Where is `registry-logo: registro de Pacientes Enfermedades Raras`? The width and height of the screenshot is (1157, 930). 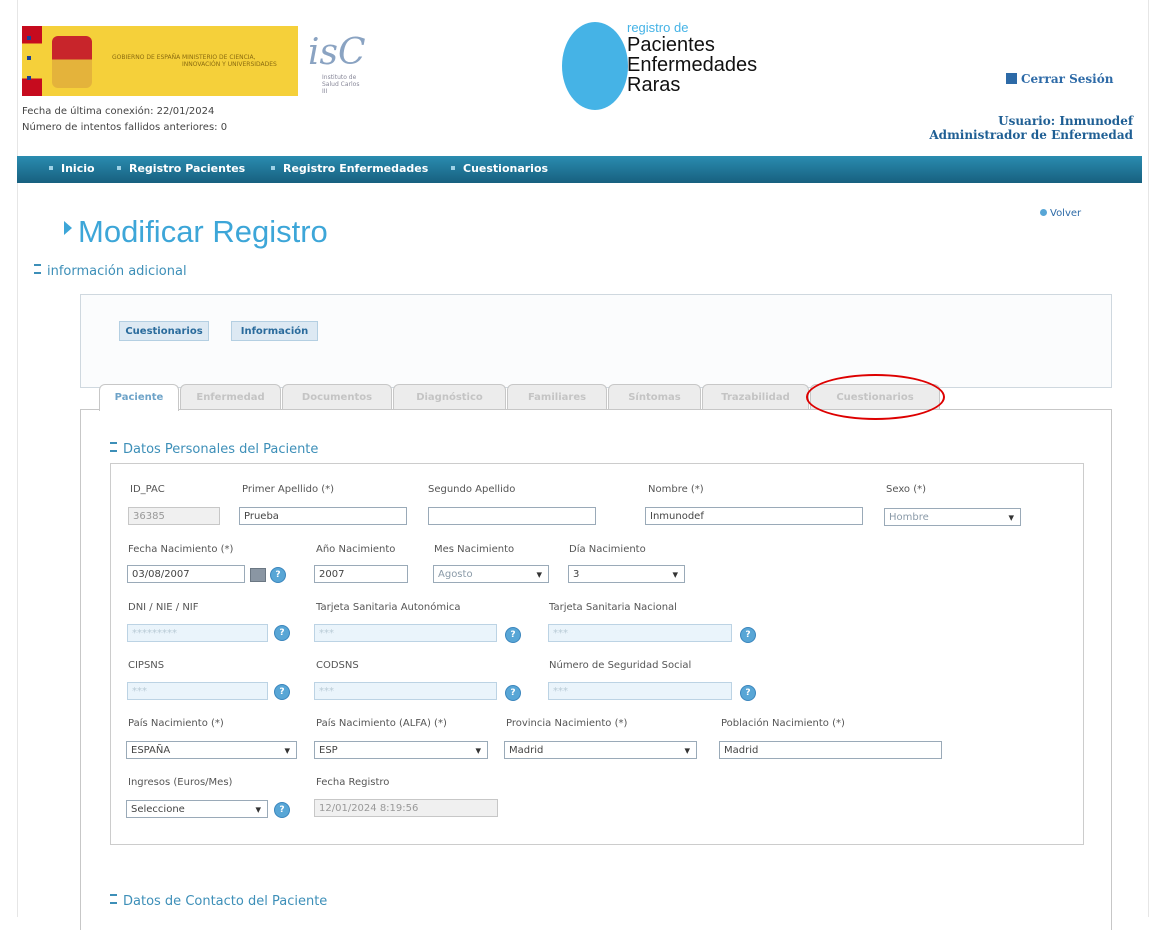 registry-logo: registro de Pacientes Enfermedades Raras is located at coordinates (675, 68).